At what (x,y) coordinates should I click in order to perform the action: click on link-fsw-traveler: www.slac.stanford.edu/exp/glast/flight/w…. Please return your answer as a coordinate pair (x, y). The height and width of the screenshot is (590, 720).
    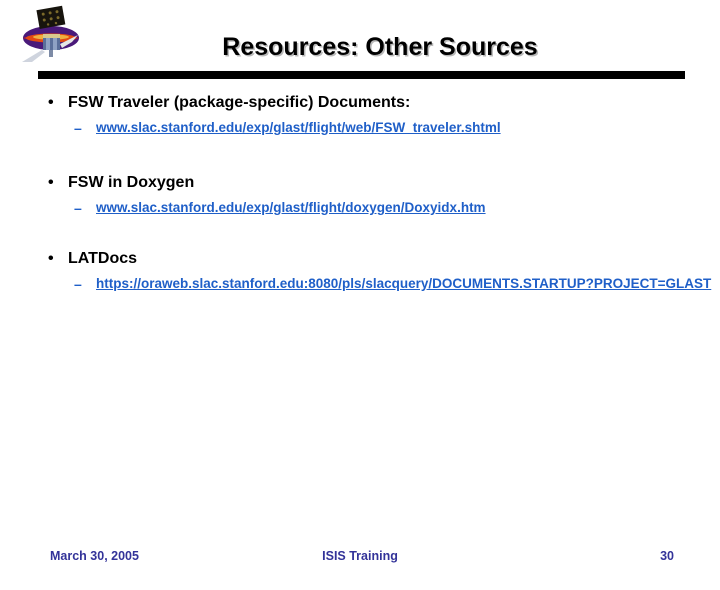
    Looking at the image, I should click on (298, 127).